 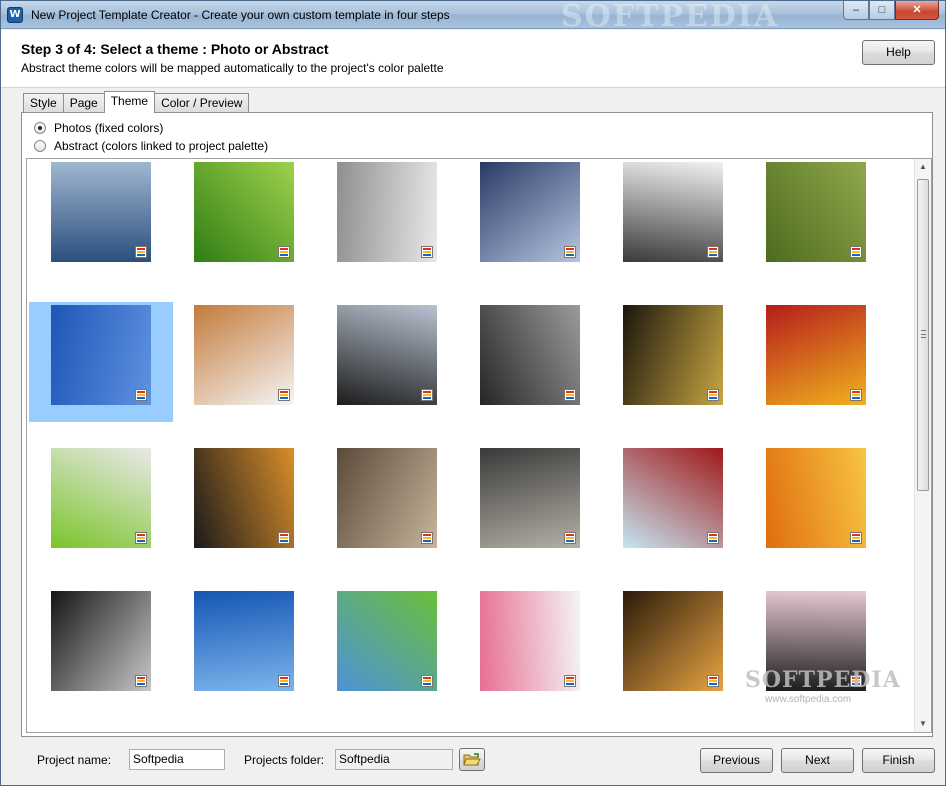 I want to click on thumbnail-circuit-board, so click(x=387, y=505).